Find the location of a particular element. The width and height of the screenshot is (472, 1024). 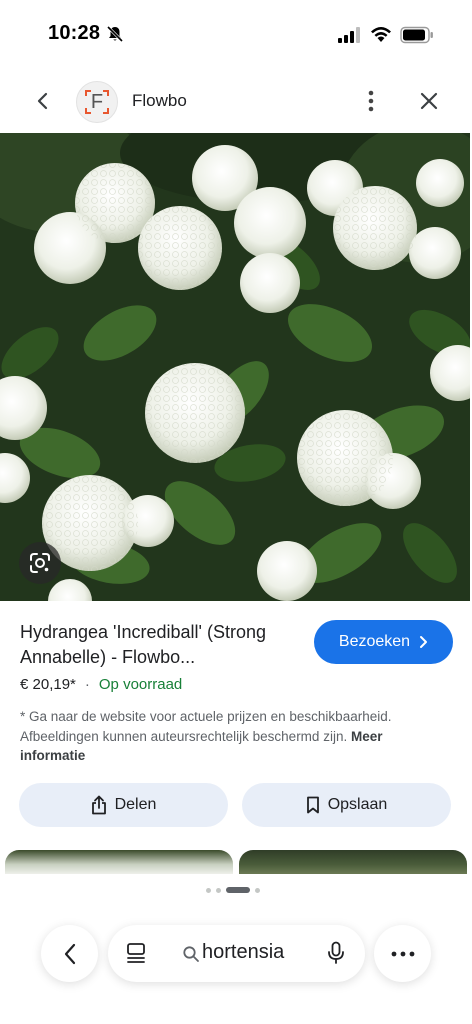

signal-icon is located at coordinates (349, 35).